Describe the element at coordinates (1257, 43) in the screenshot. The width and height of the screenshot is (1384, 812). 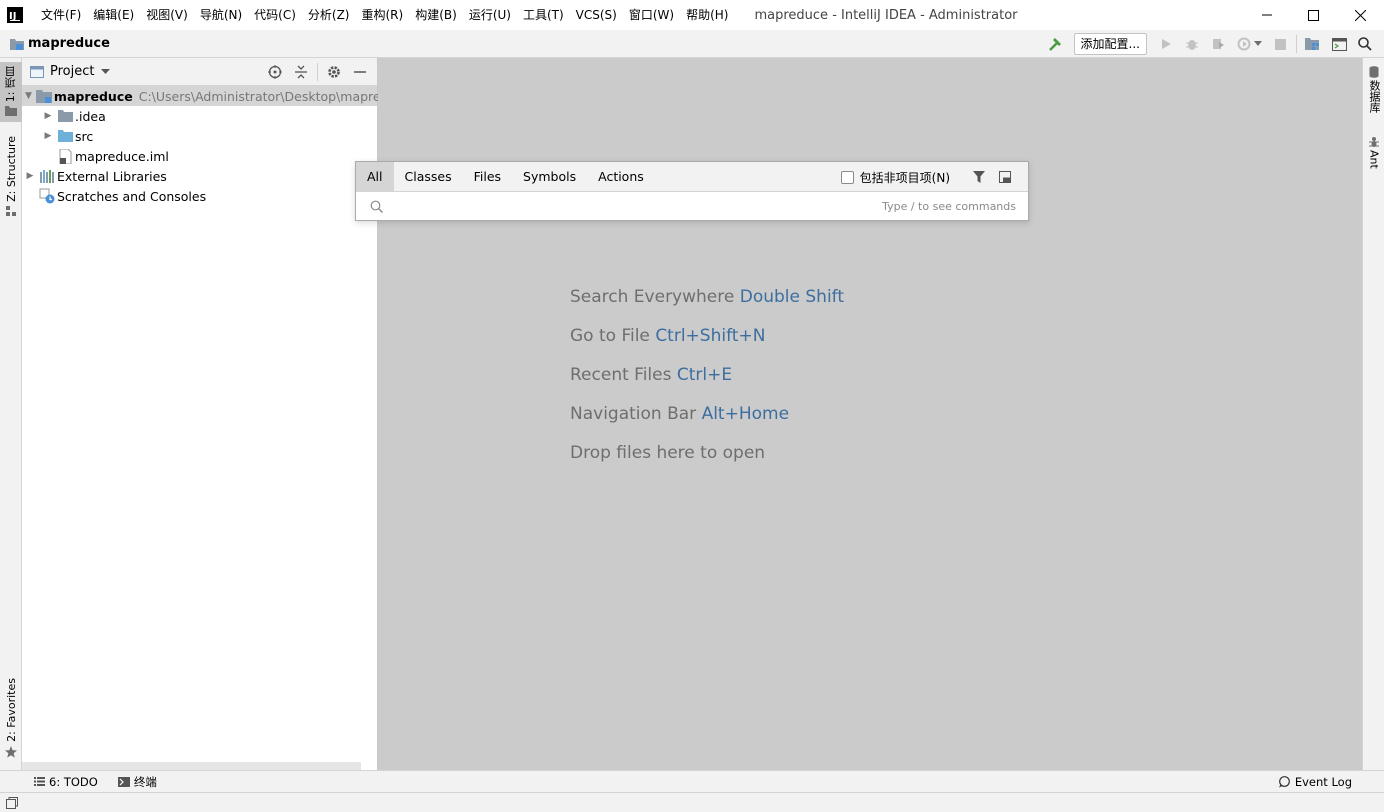
I see `chevron-down-icon` at that location.